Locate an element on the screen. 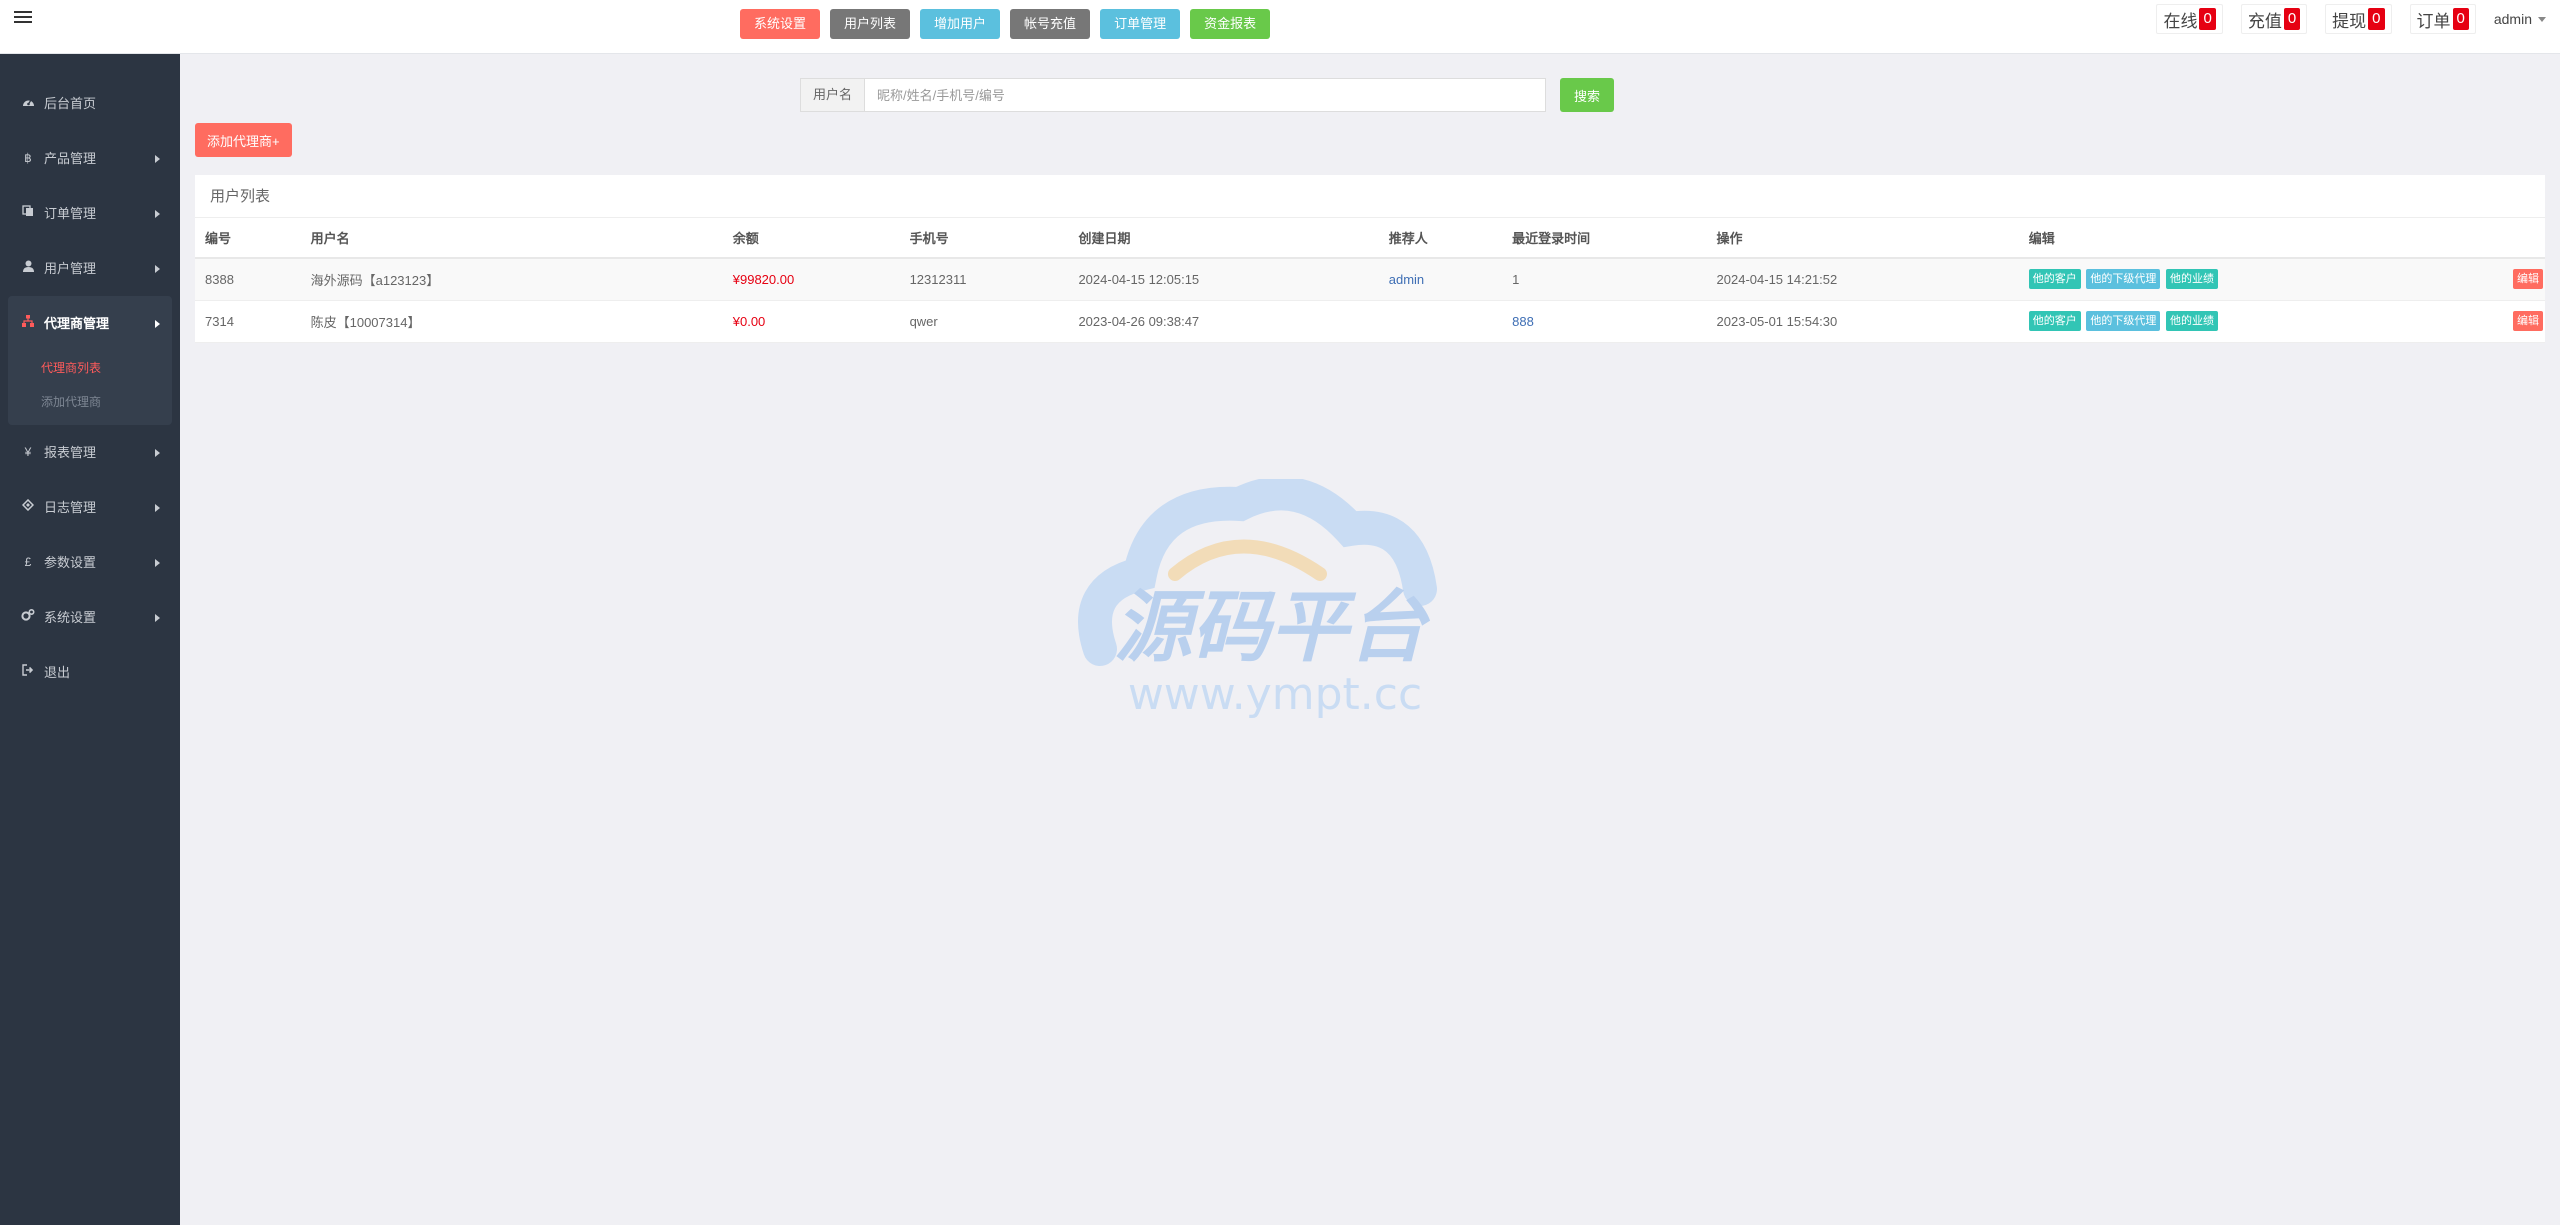 The height and width of the screenshot is (1225, 2560). sidebar-item-system: 系统设置 is located at coordinates (90, 617).